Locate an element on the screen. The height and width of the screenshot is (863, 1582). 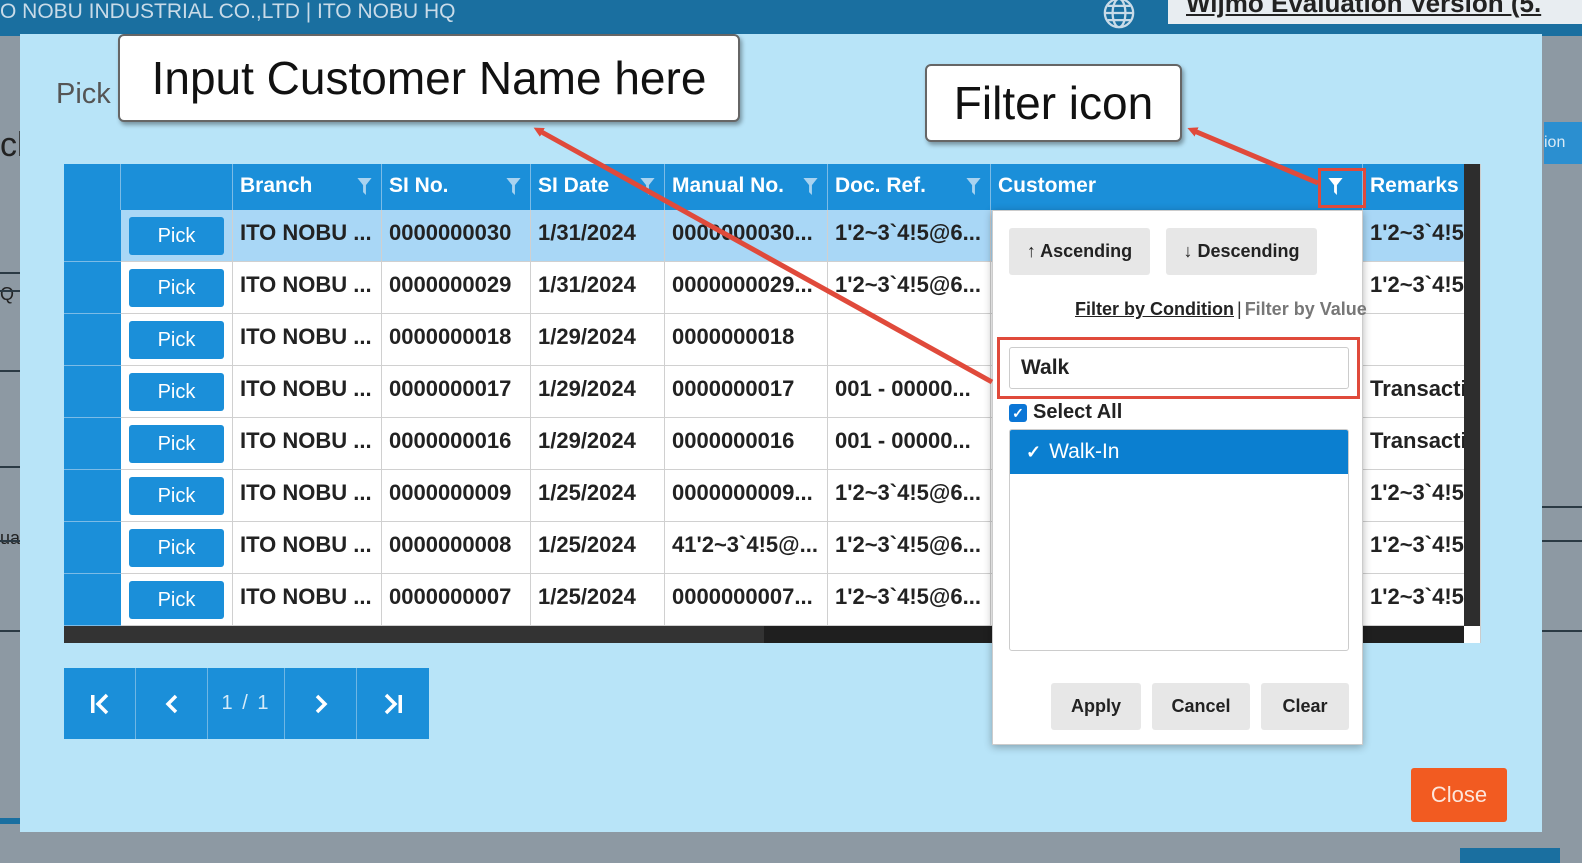
checkmark-icon: ✓ is located at coordinates (1033, 452).